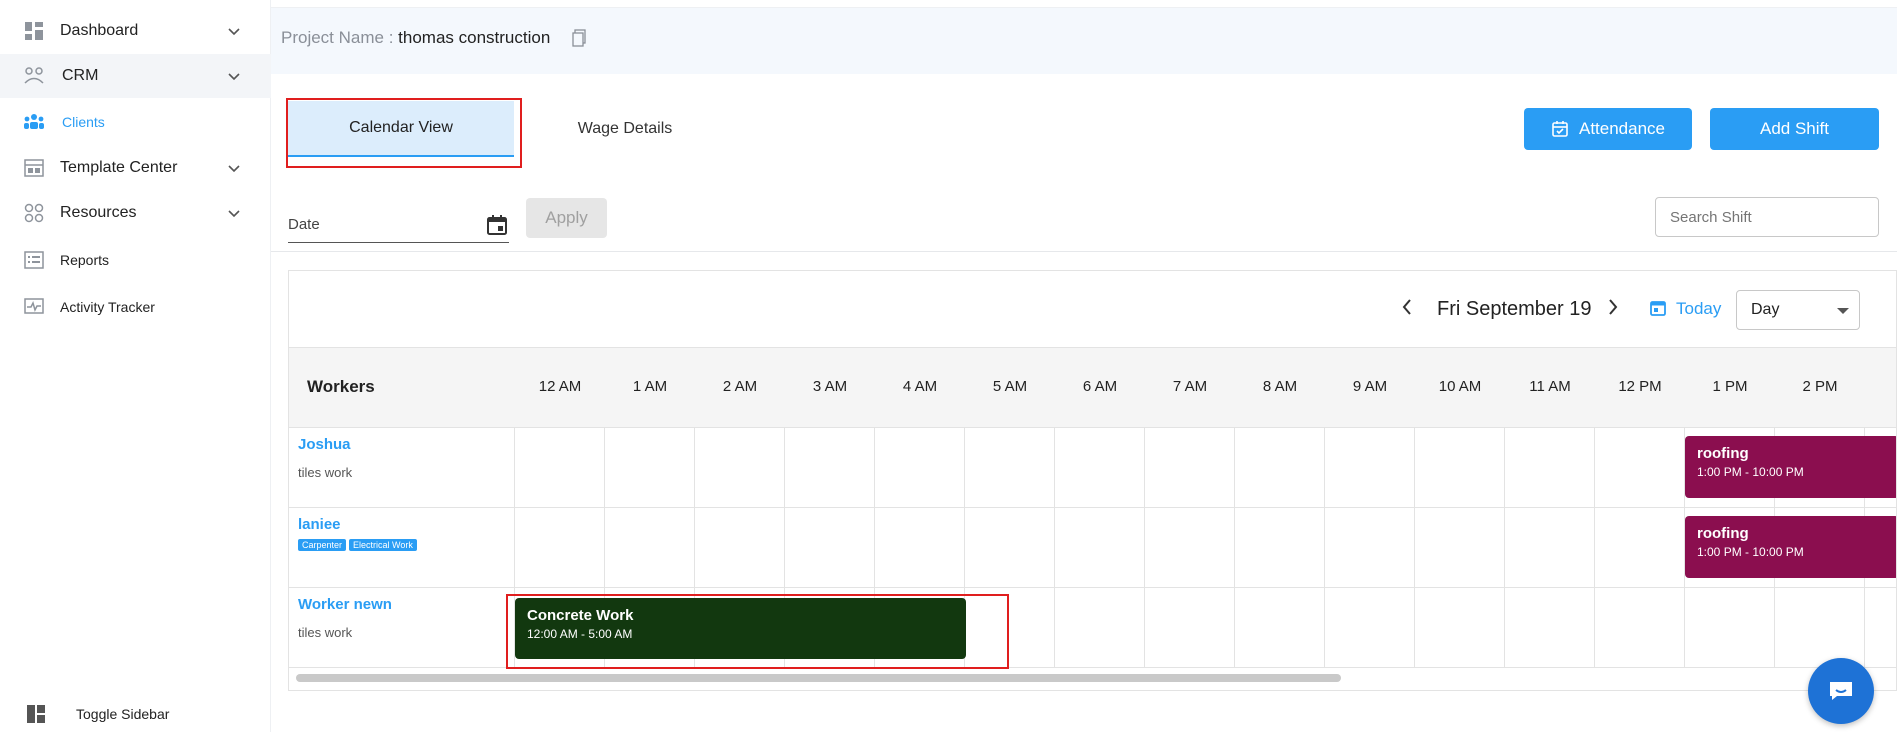 The height and width of the screenshot is (736, 1897). Describe the element at coordinates (650, 386) in the screenshot. I see `hour-label: 1 AM` at that location.